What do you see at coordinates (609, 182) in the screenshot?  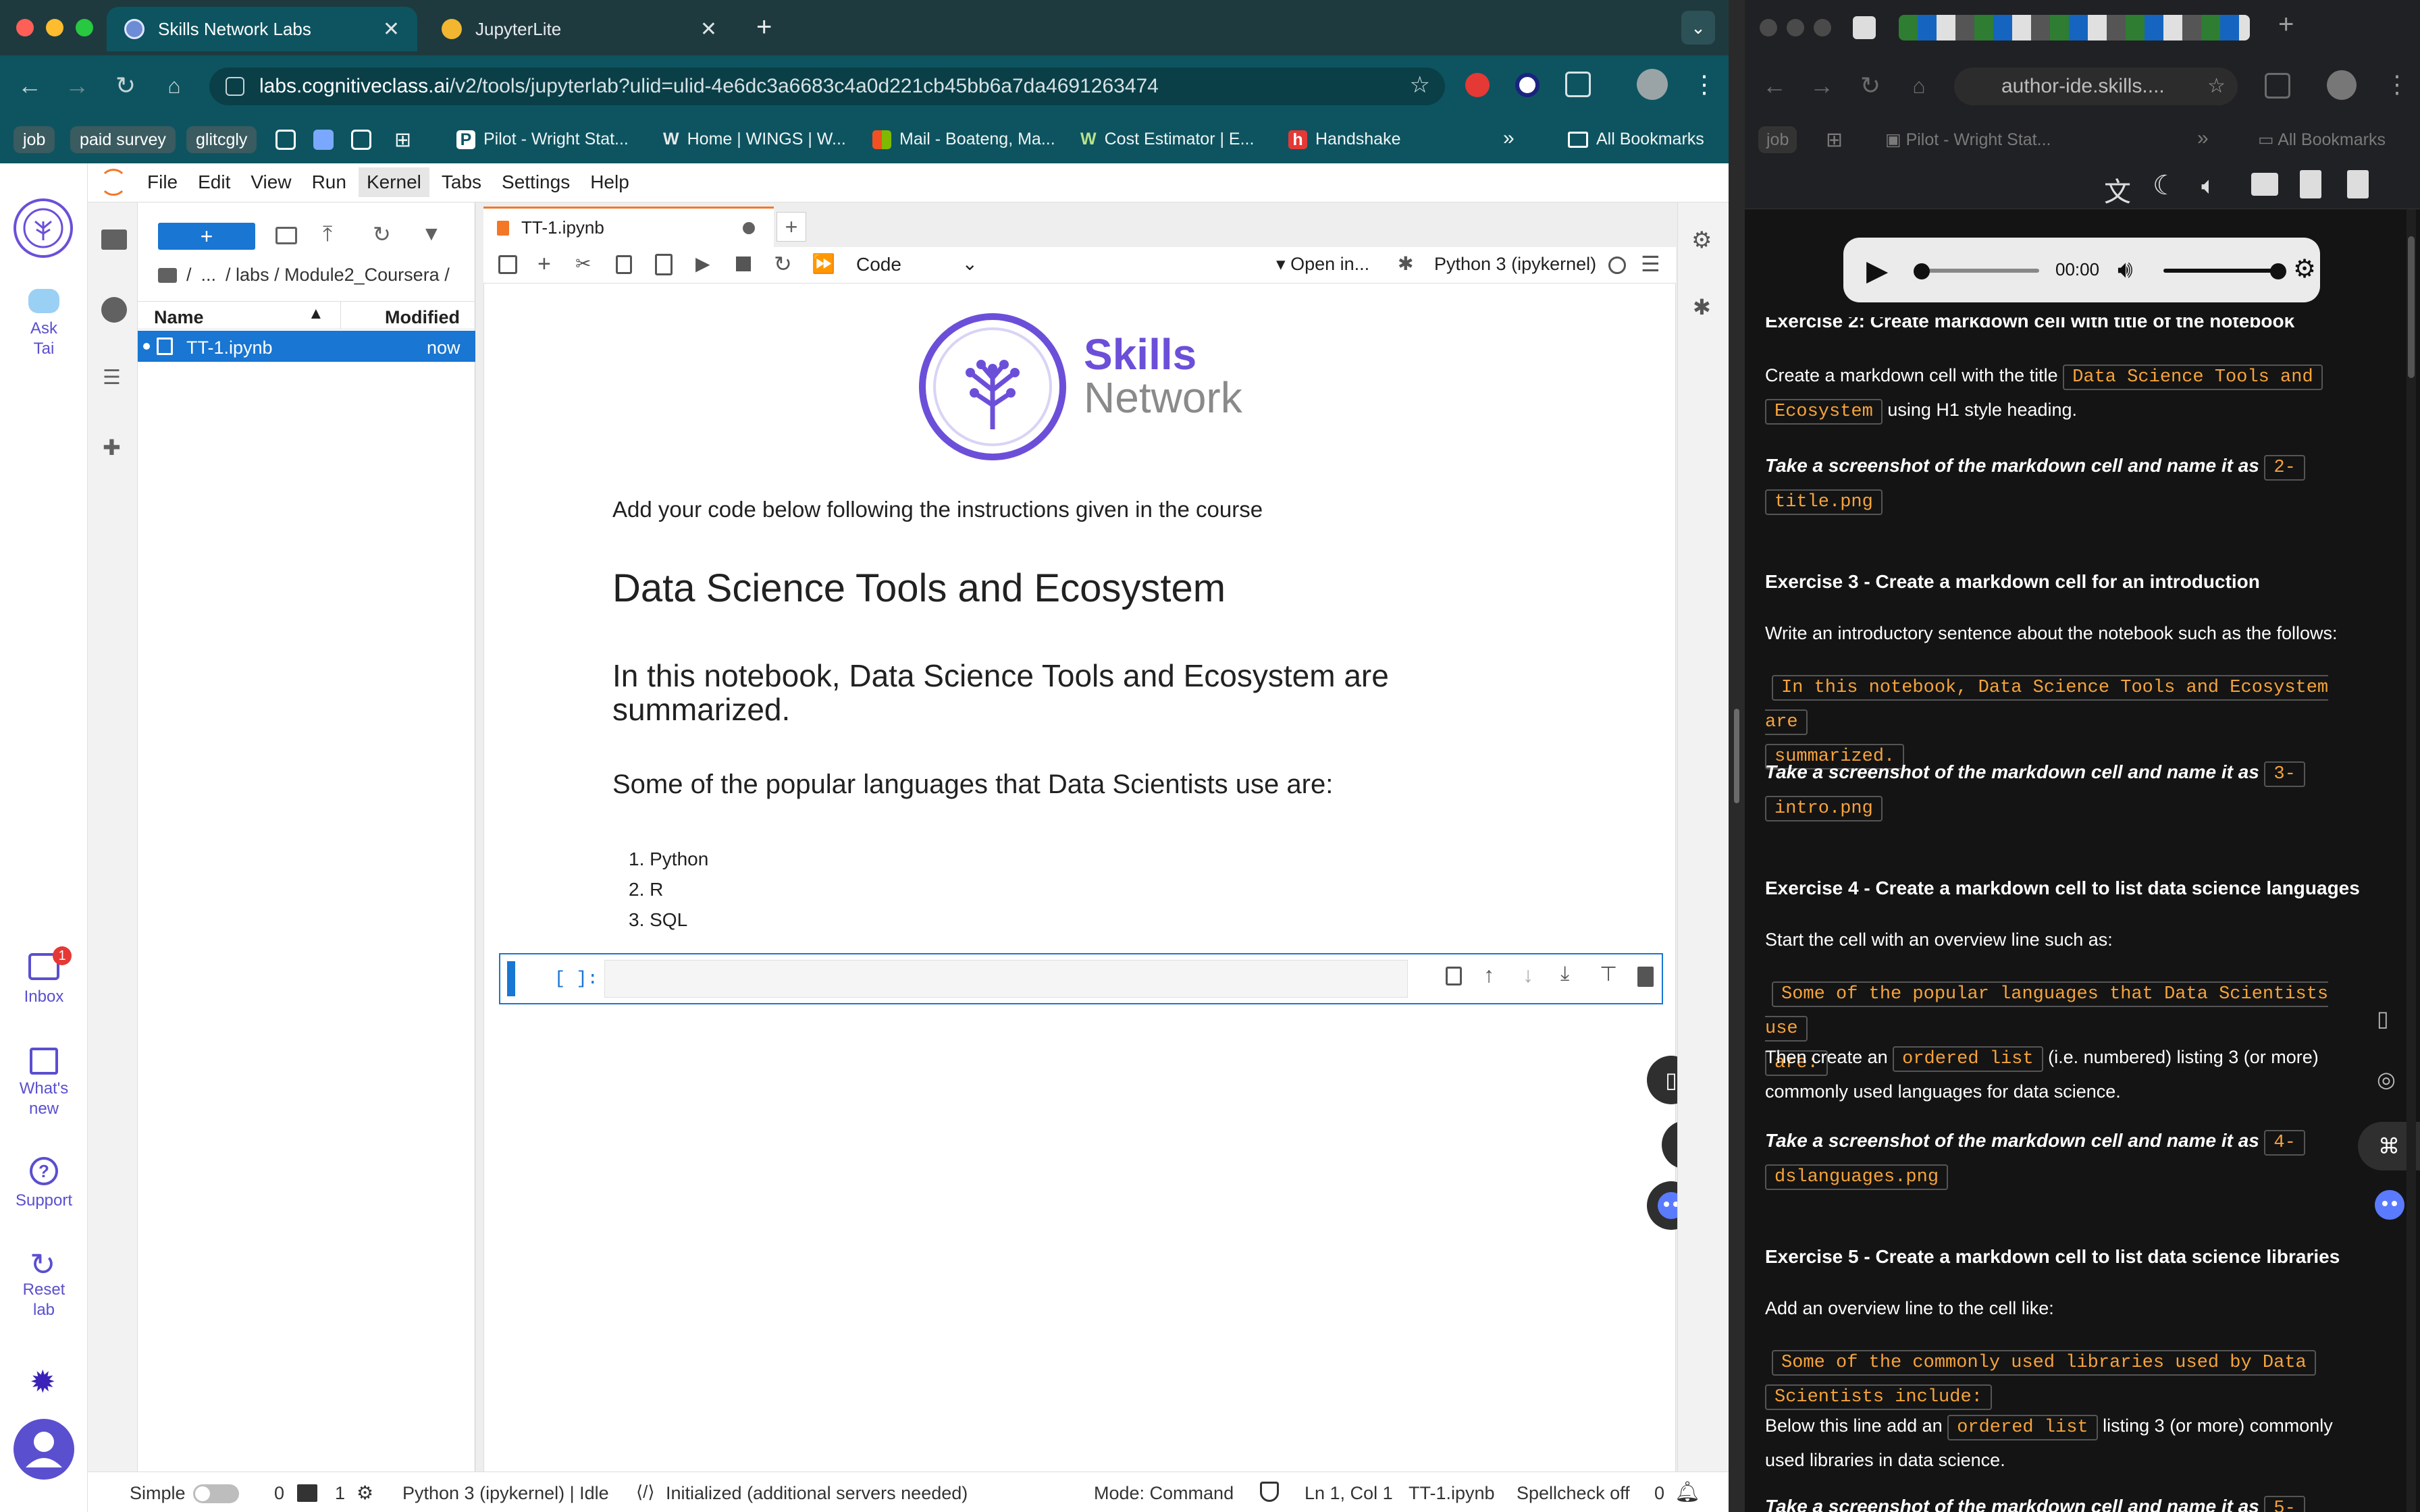 I see `menu-help: Help` at bounding box center [609, 182].